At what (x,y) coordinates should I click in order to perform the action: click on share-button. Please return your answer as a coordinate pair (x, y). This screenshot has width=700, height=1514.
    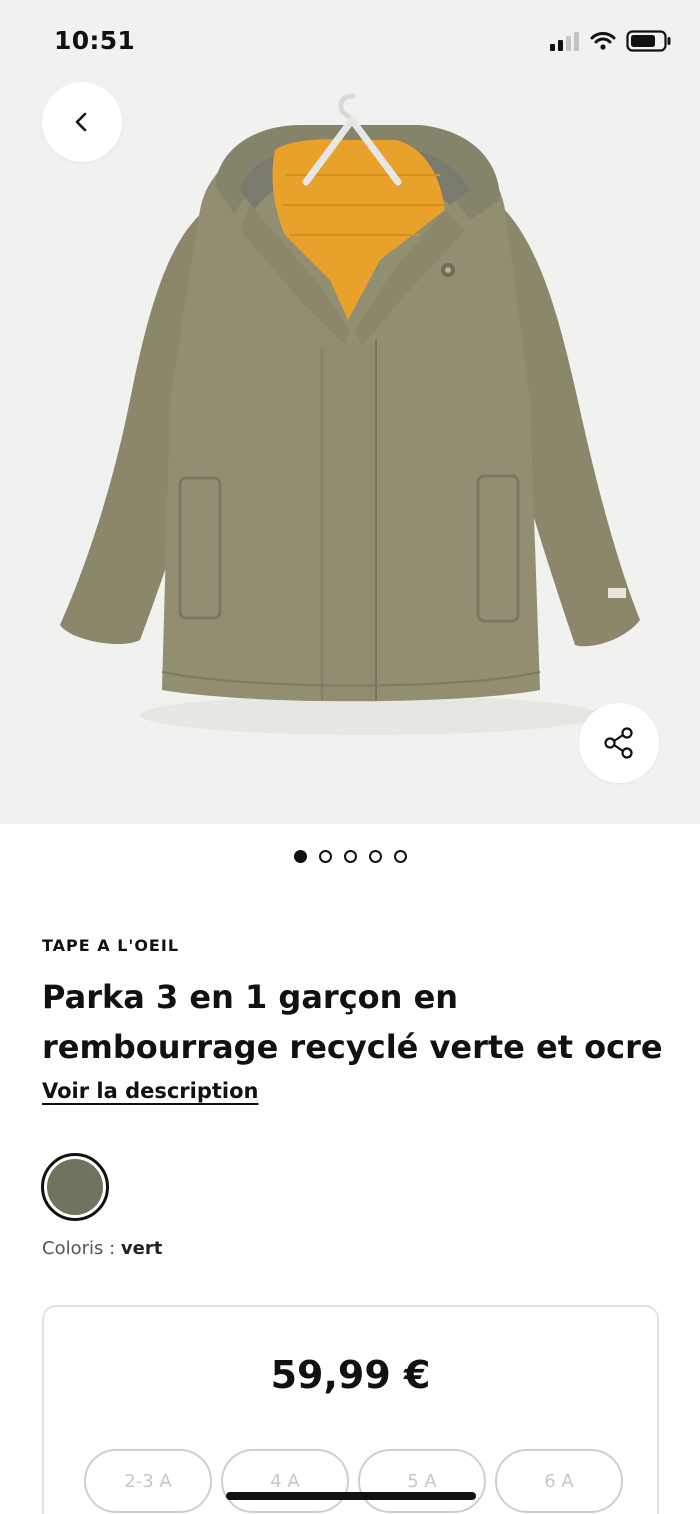
    Looking at the image, I should click on (619, 743).